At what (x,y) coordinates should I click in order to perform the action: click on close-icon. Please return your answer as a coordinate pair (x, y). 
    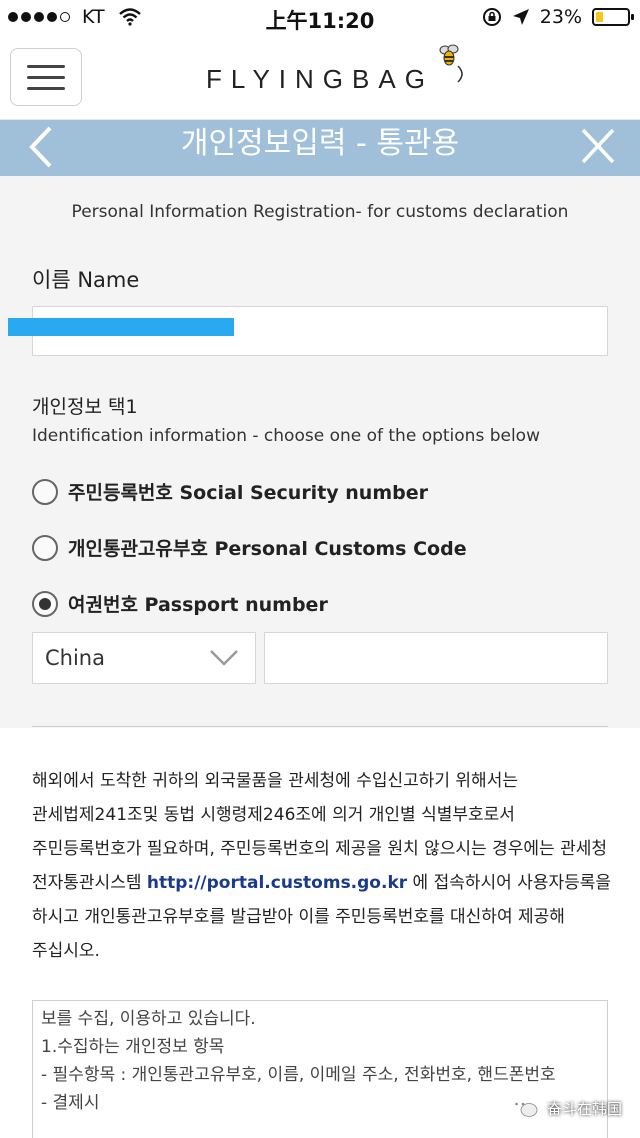
    Looking at the image, I should click on (598, 146).